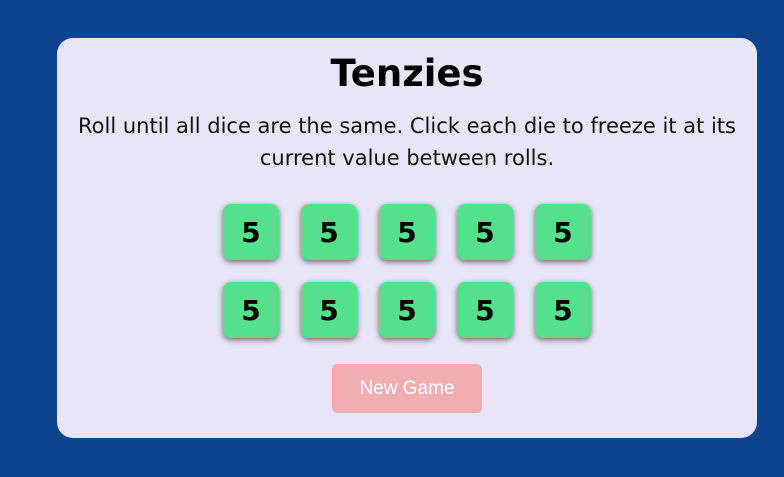 This screenshot has width=784, height=477. I want to click on game-title: Tenzies, so click(407, 73).